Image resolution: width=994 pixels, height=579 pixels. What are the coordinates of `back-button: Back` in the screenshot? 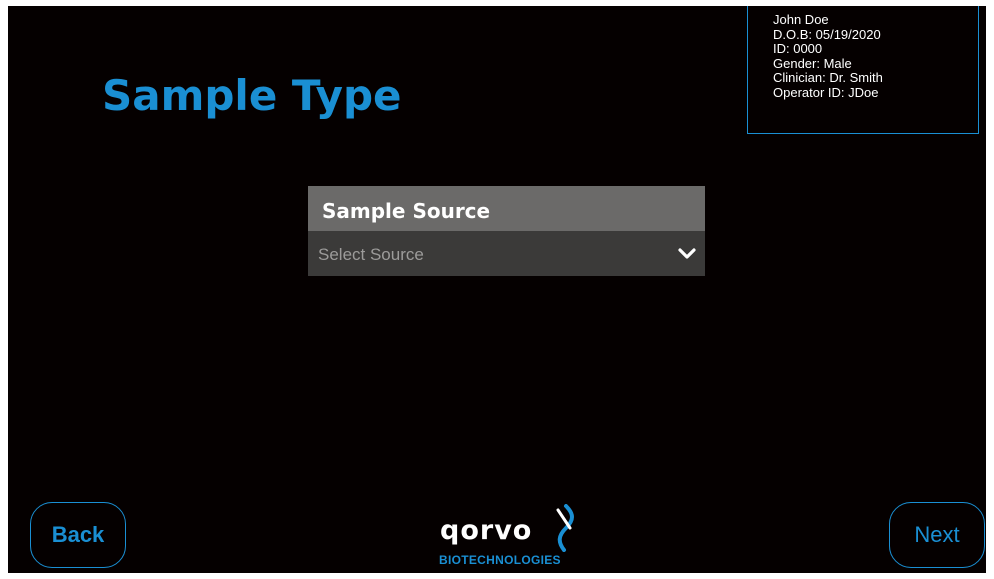 It's located at (78, 535).